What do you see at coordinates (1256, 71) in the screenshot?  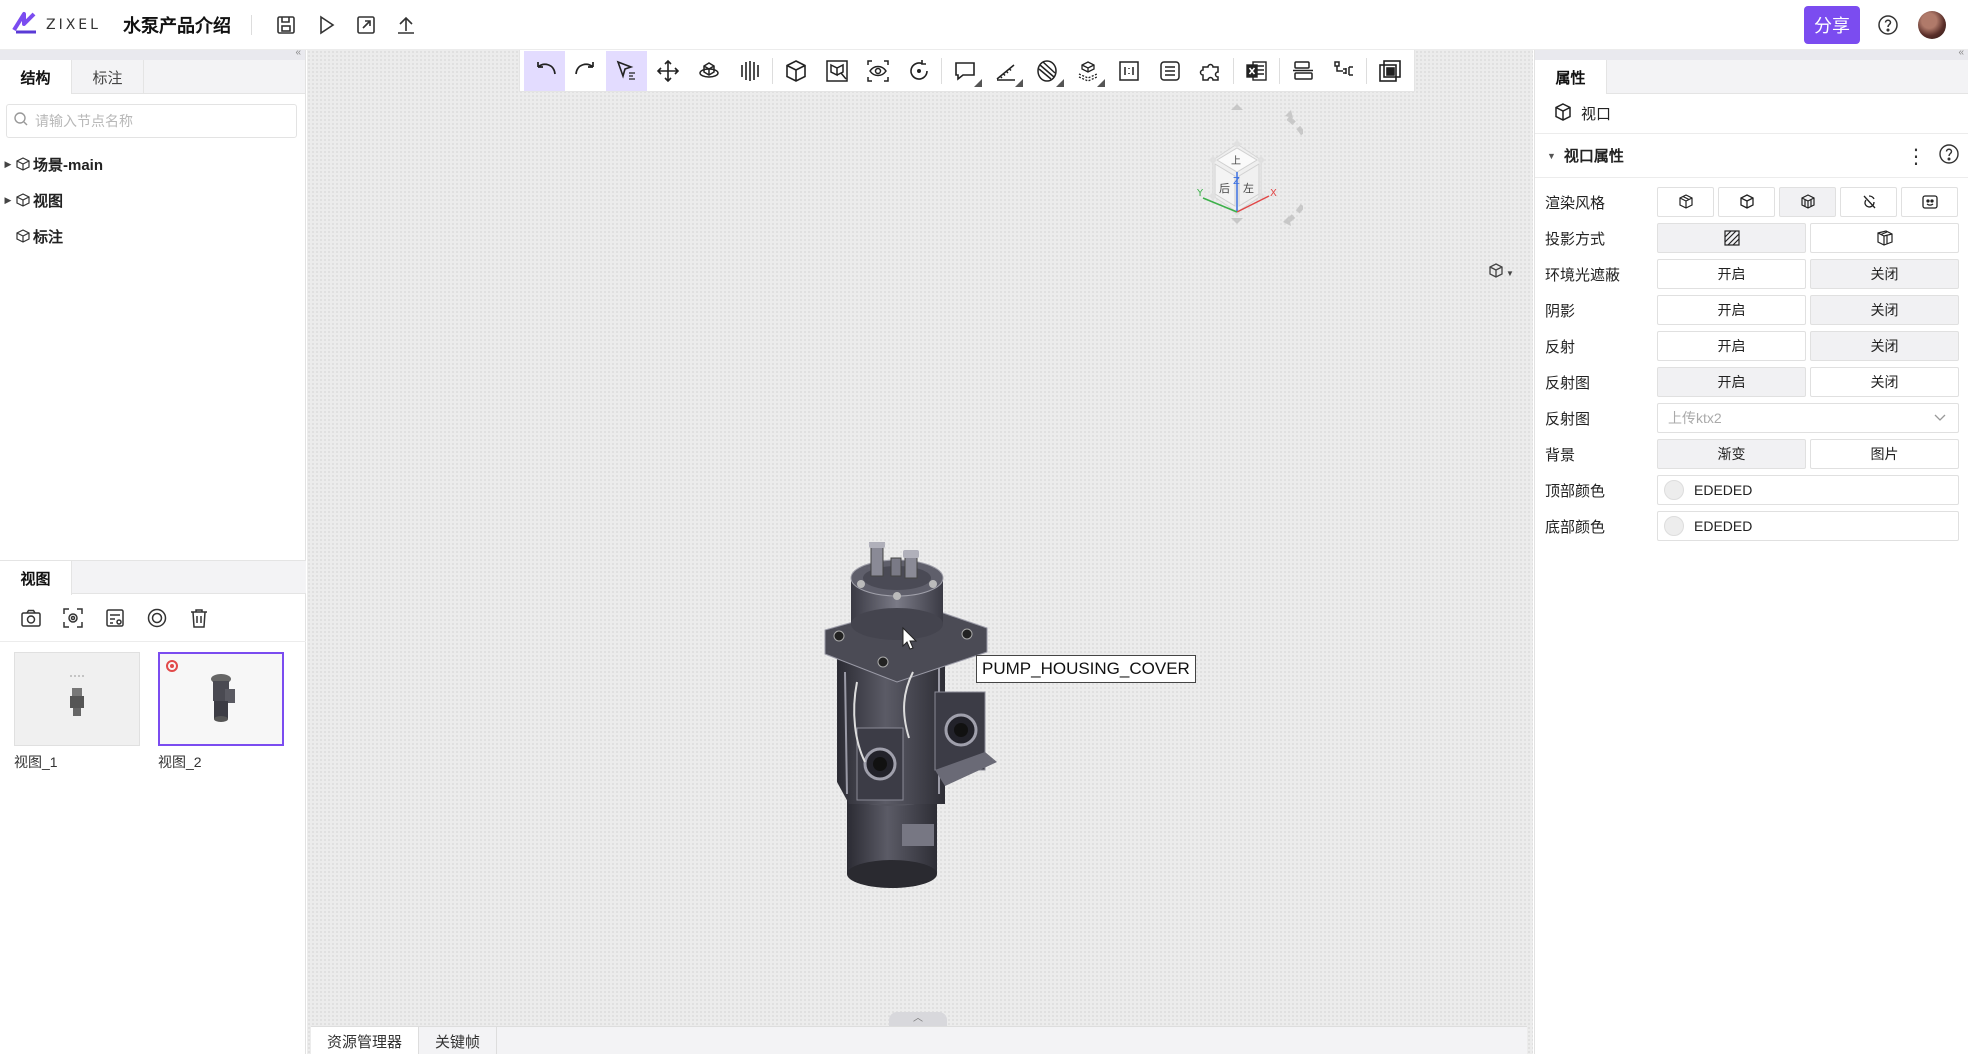 I see `excel-icon` at bounding box center [1256, 71].